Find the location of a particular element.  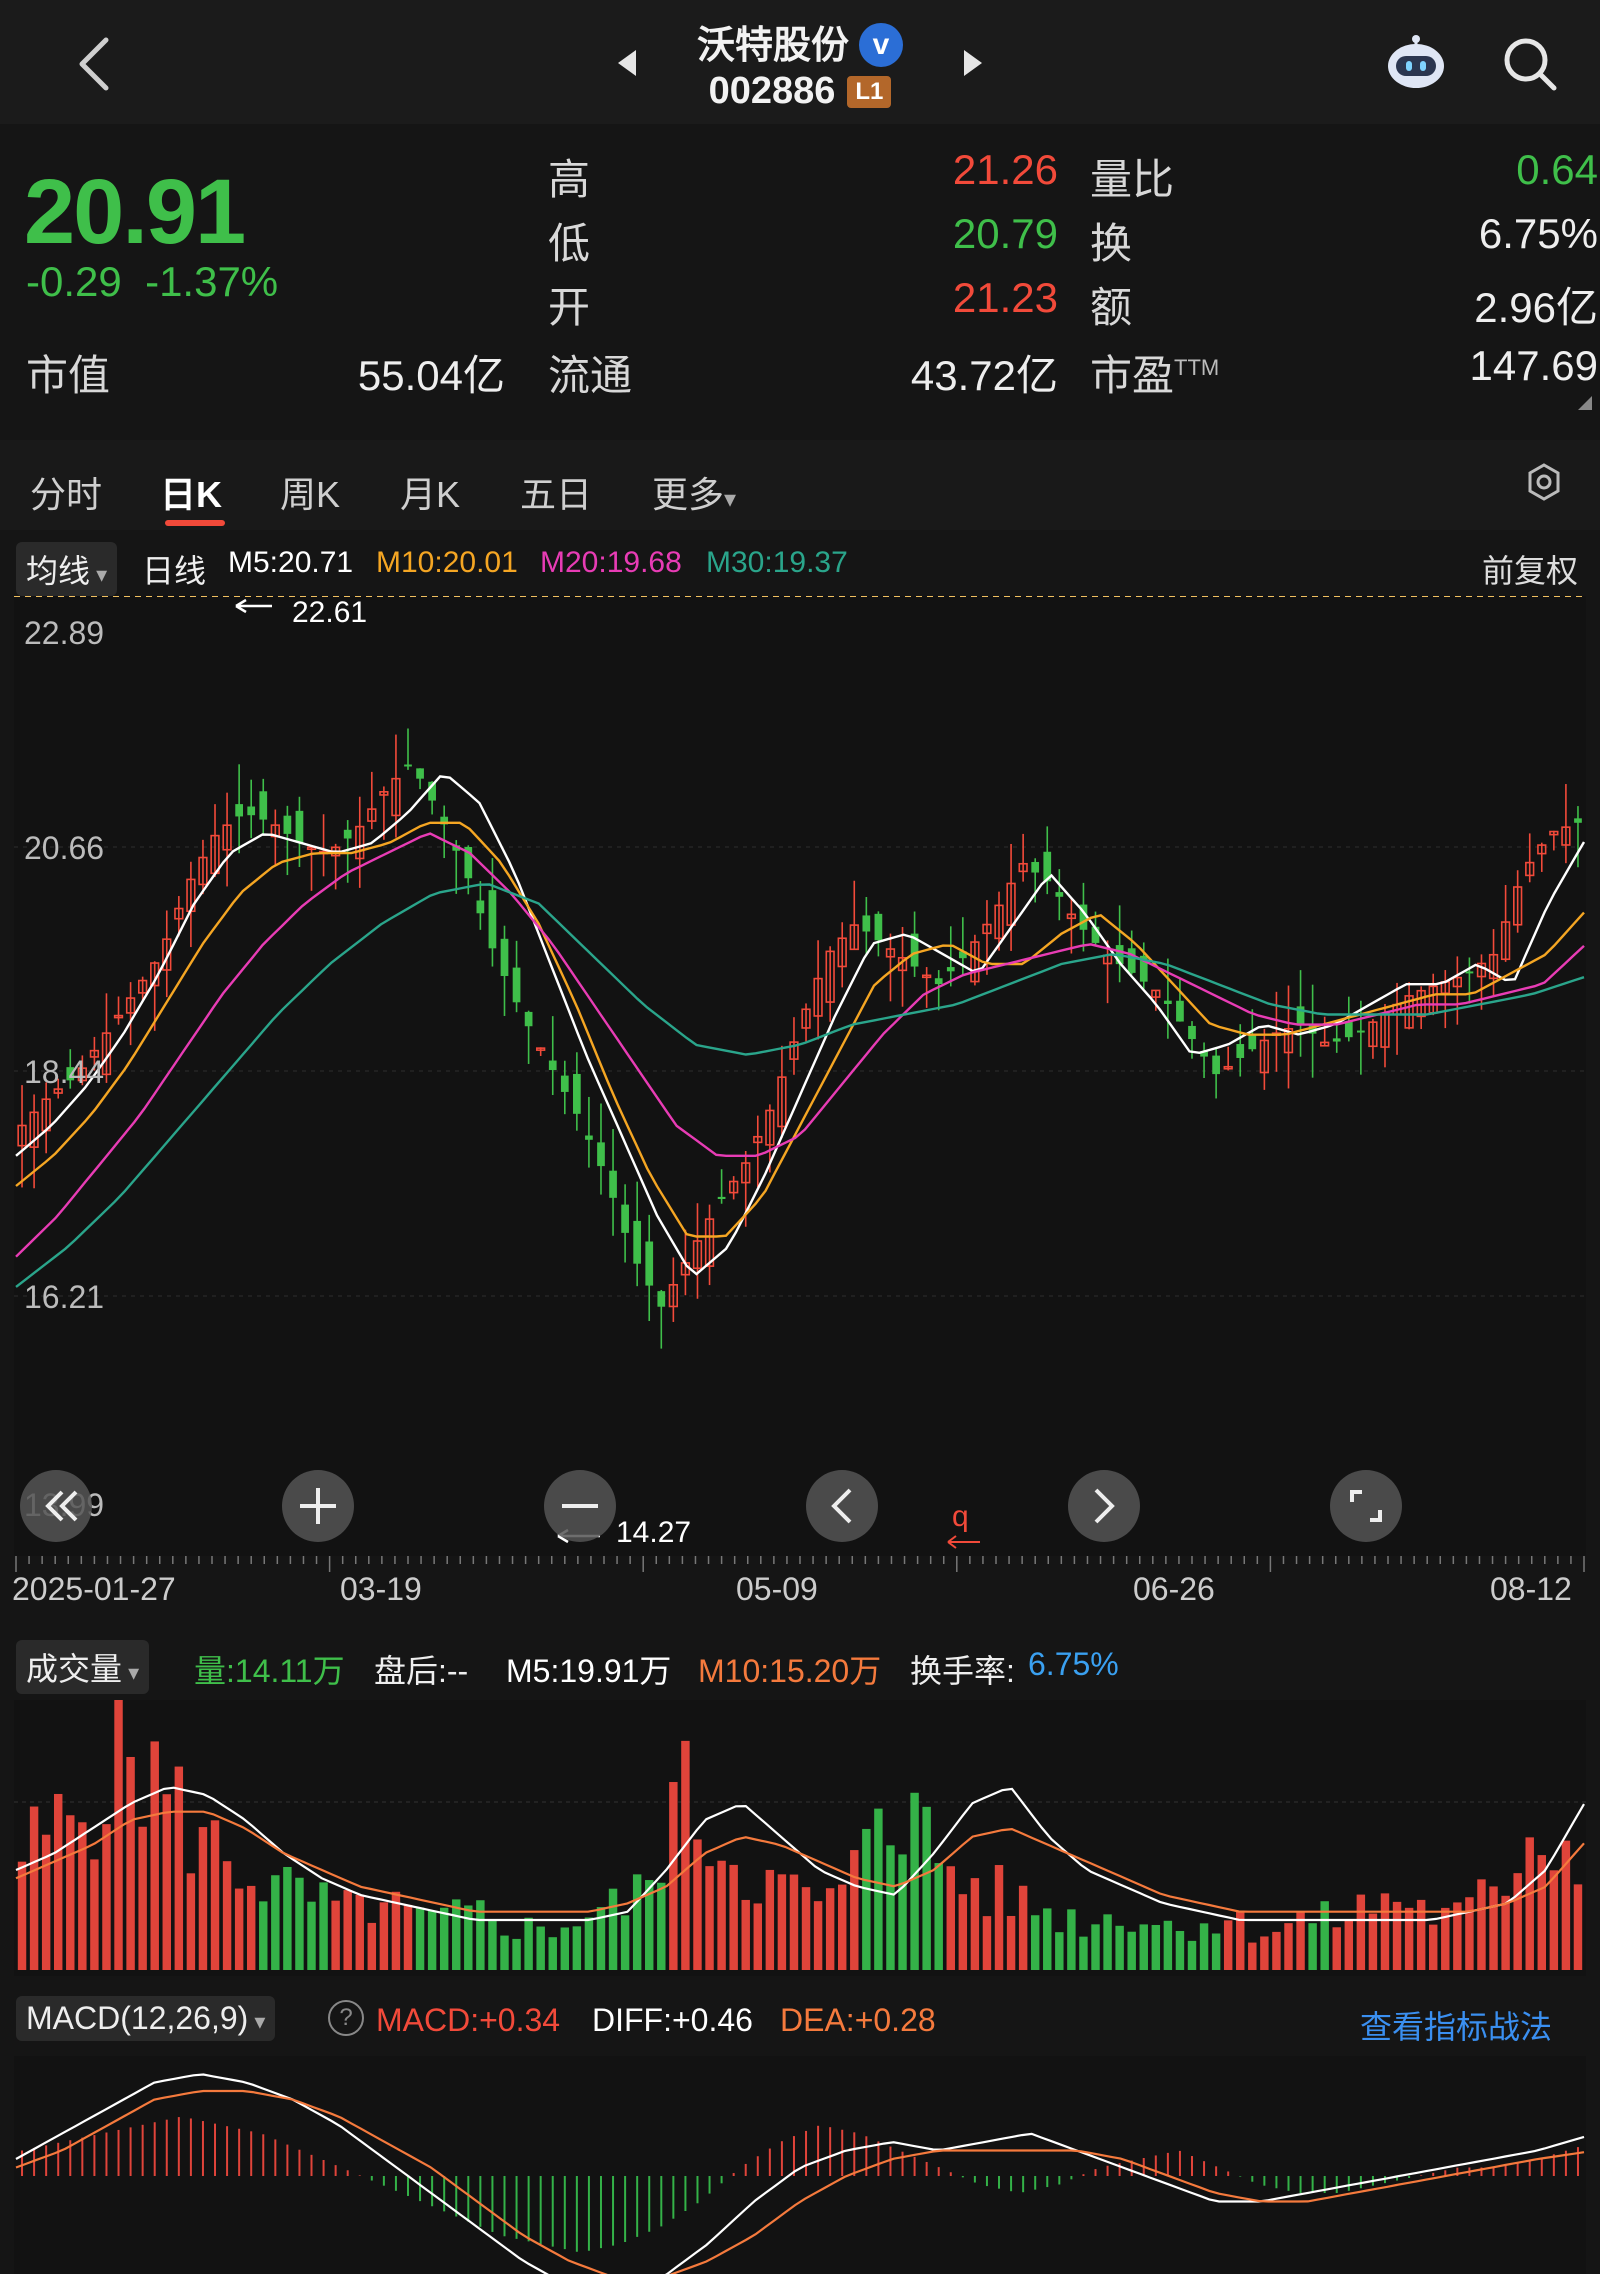

ma5-value: M5:20.71 is located at coordinates (291, 562).